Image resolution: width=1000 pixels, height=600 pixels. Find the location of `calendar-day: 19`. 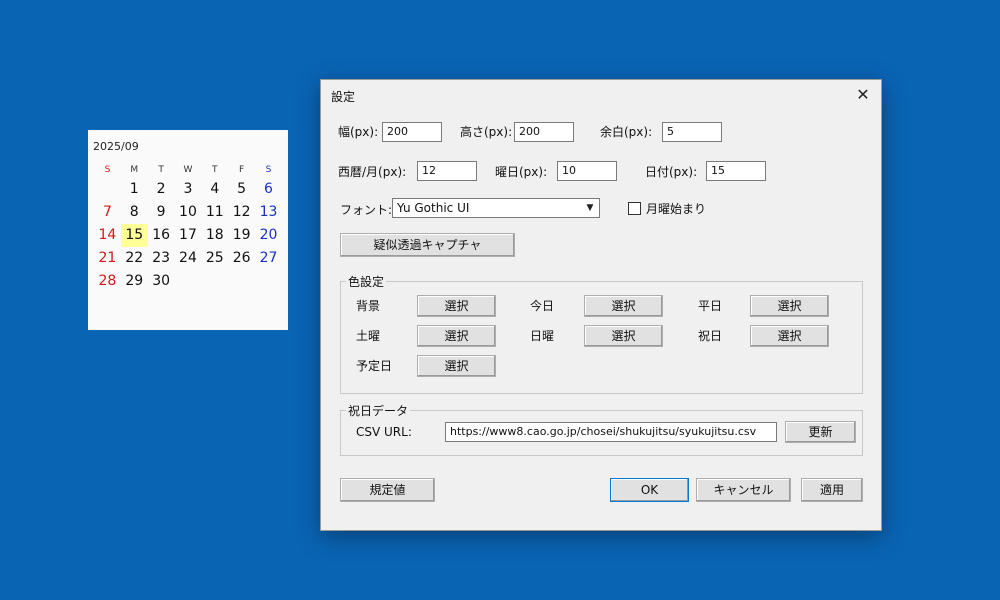

calendar-day: 19 is located at coordinates (241, 235).